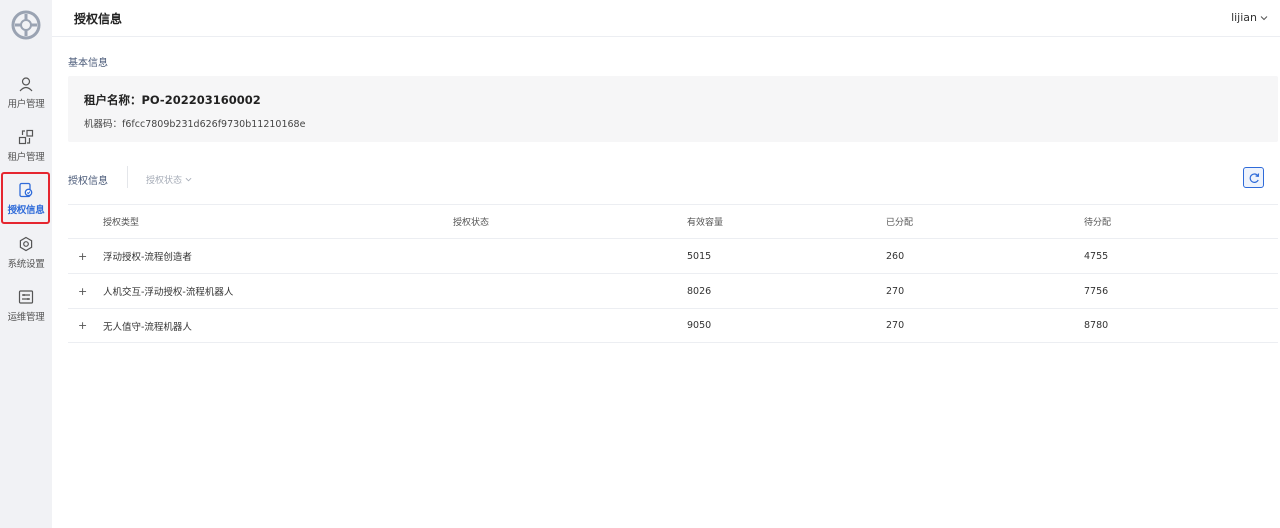  What do you see at coordinates (1244, 17) in the screenshot?
I see `user-name: lijian` at bounding box center [1244, 17].